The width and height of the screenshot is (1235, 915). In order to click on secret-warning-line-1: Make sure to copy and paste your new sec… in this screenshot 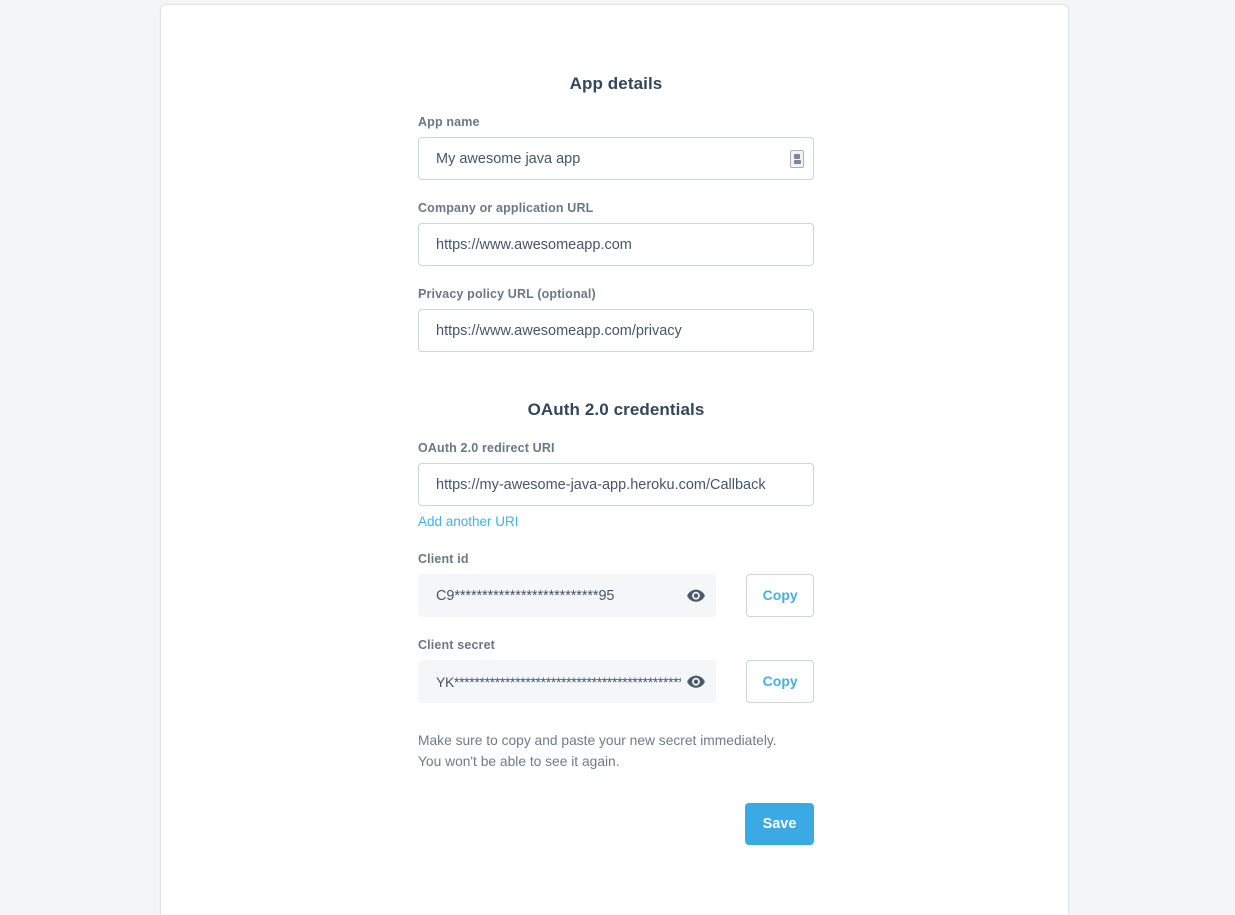, I will do `click(597, 740)`.